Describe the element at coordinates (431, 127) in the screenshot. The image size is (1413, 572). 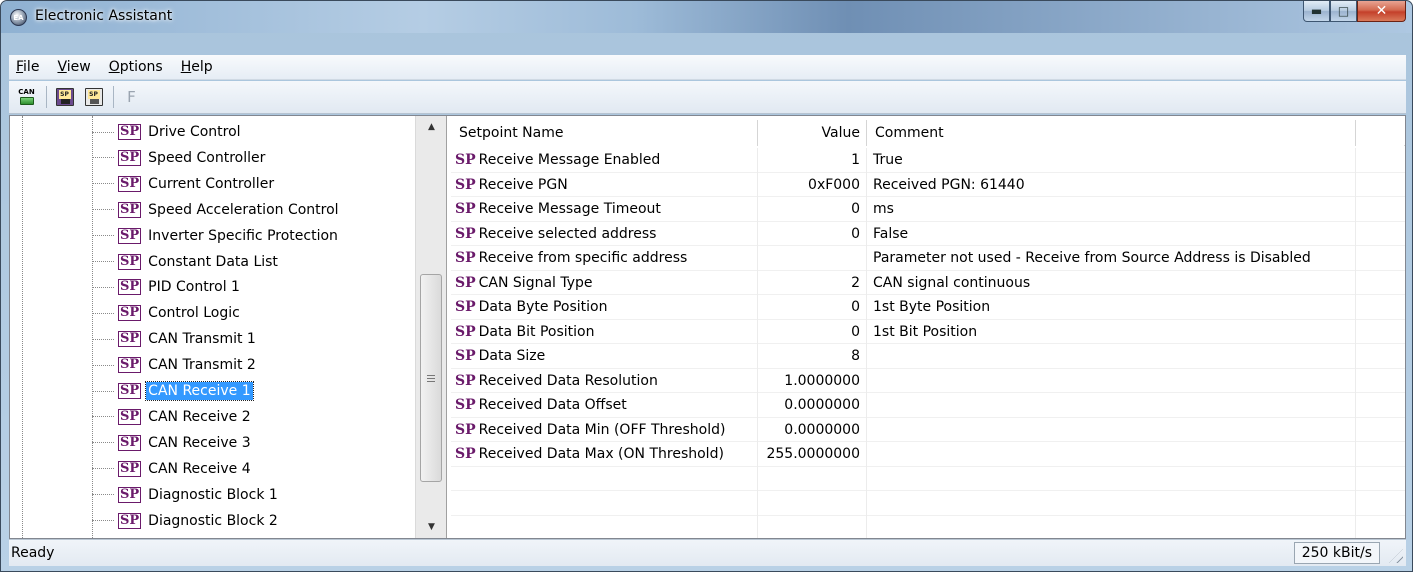
I see `scroll-up-button: ▲` at that location.